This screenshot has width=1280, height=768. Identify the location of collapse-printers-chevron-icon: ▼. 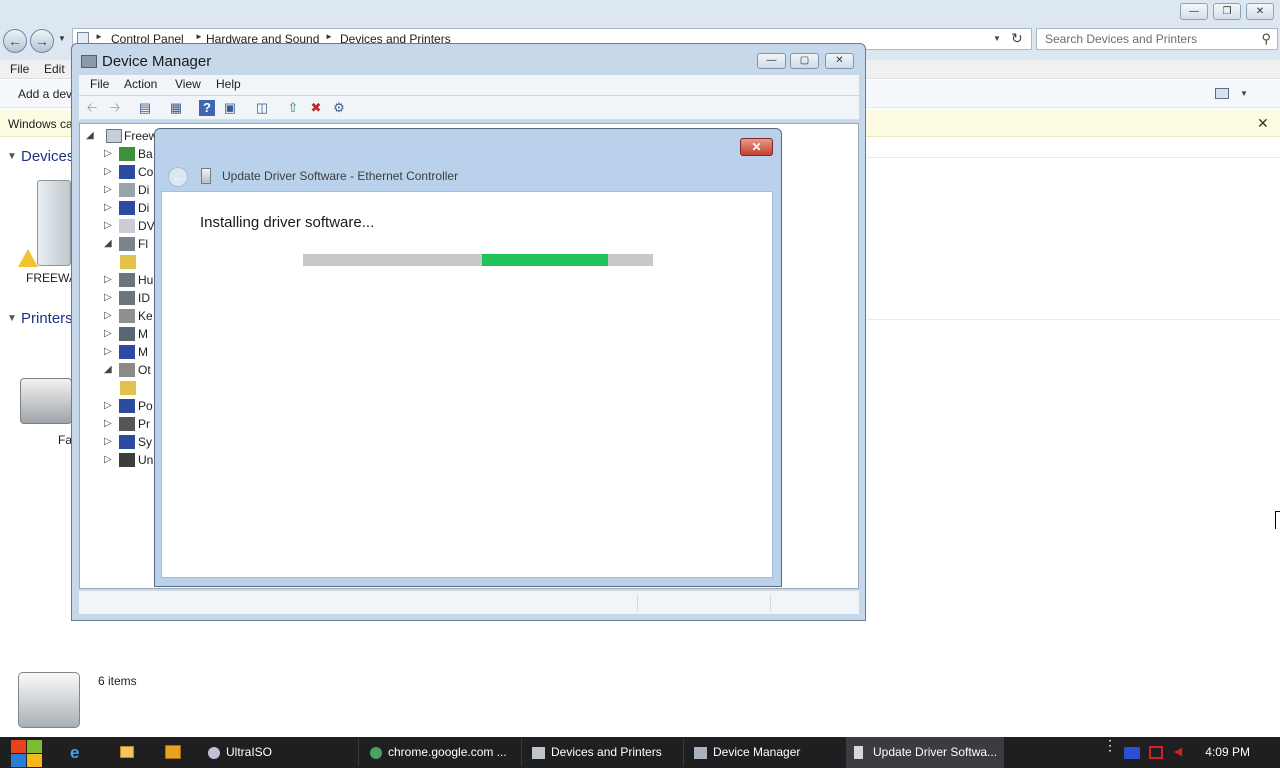
(12, 318).